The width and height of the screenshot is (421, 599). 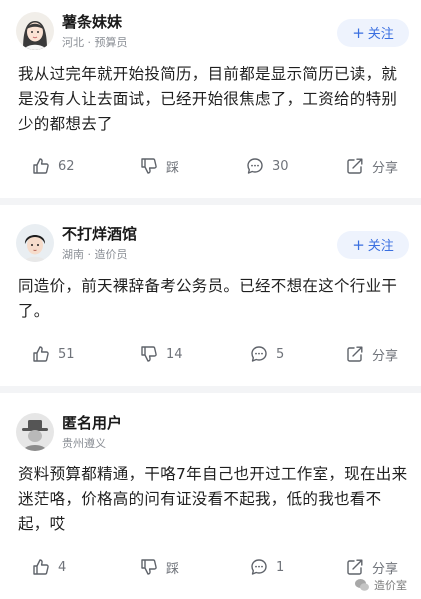 What do you see at coordinates (95, 254) in the screenshot?
I see `author-meta: 湖南 · 造价员` at bounding box center [95, 254].